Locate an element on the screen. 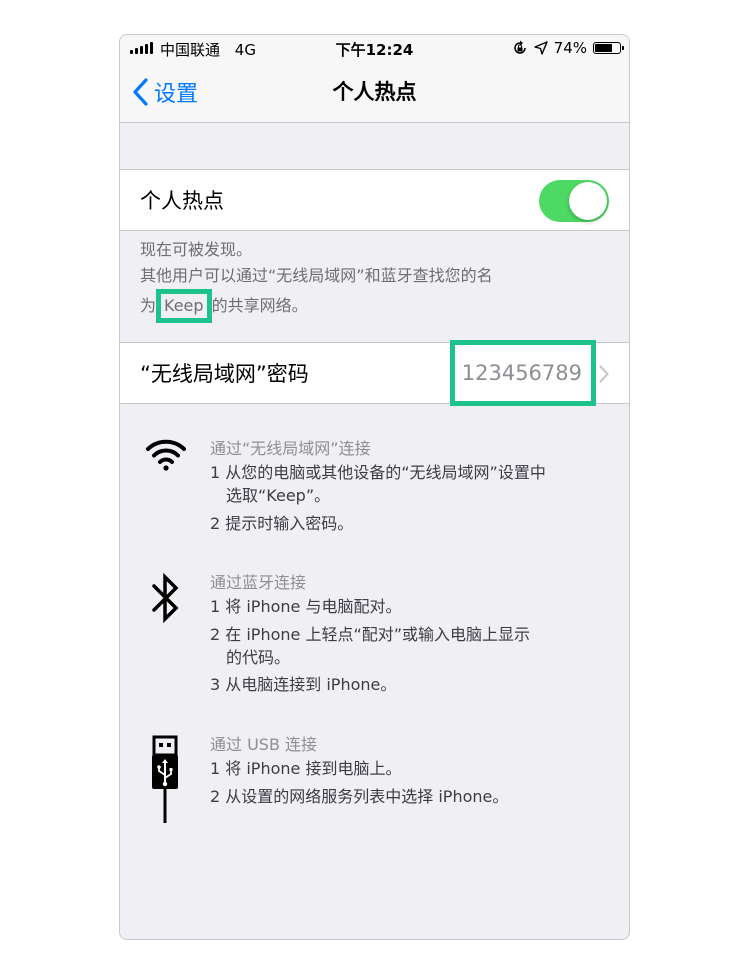 This screenshot has height=976, width=750. hotspot-toggle is located at coordinates (574, 201).